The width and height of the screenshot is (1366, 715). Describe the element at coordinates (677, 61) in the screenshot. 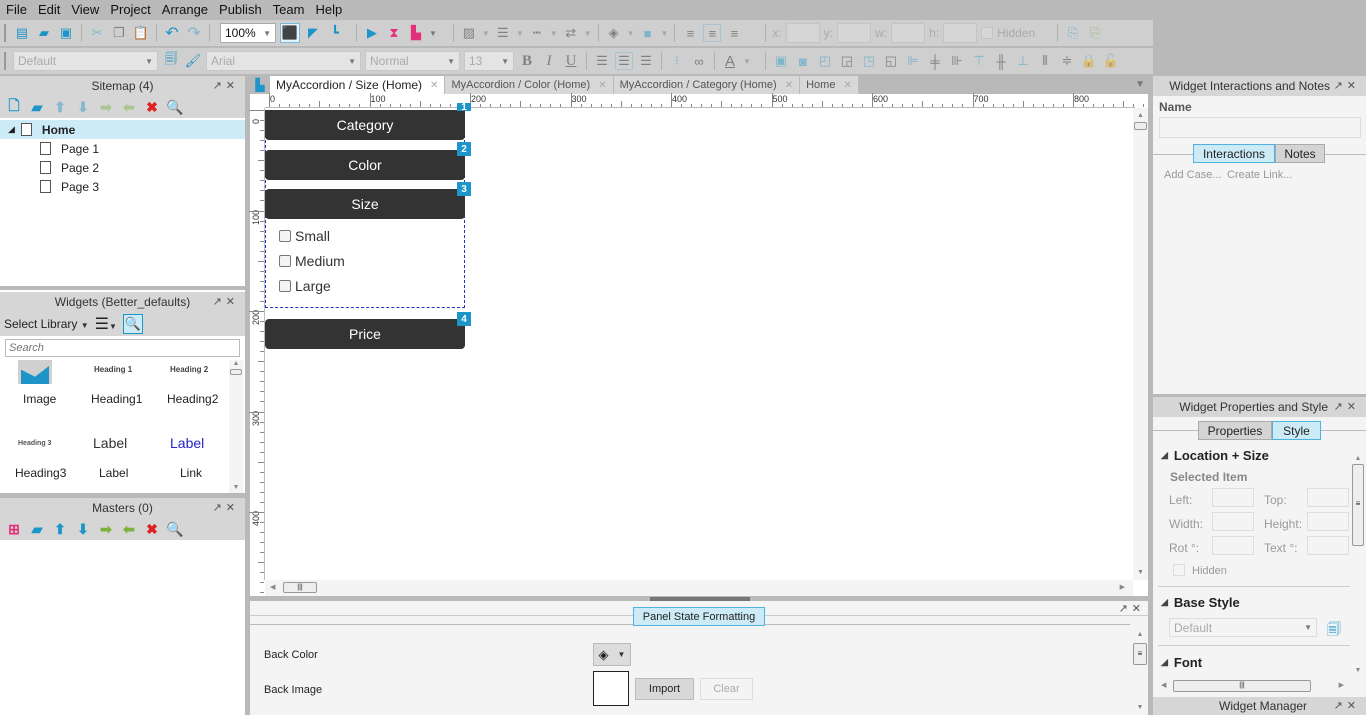

I see `bullets-icon: ⁝` at that location.